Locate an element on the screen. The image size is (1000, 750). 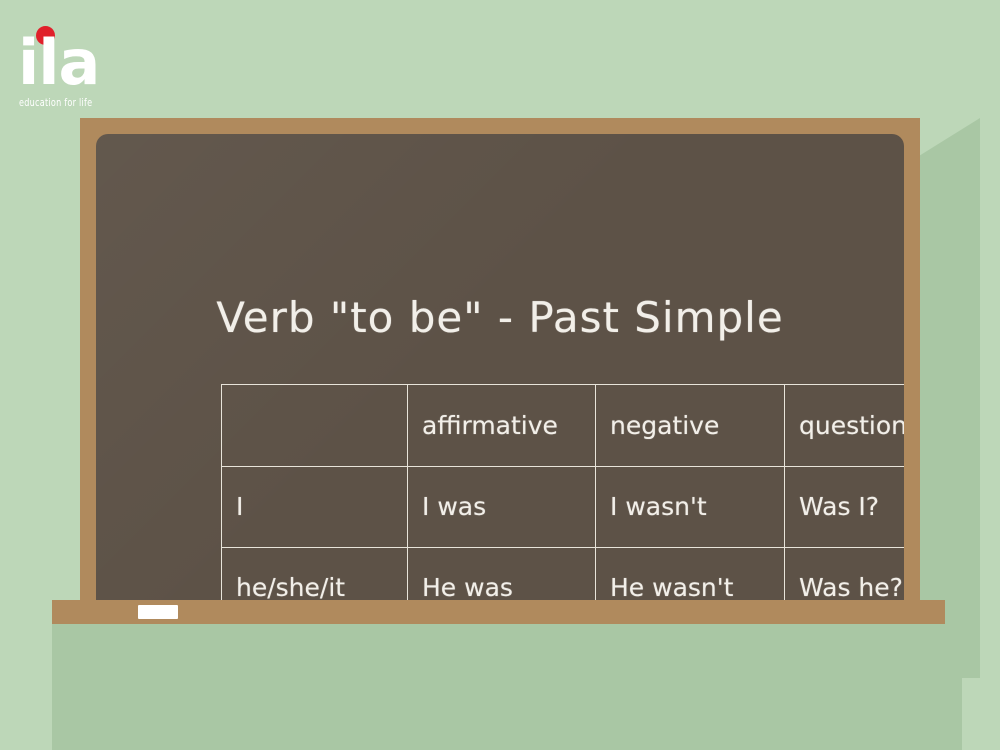
column-header-question: question is located at coordinates (844, 425).